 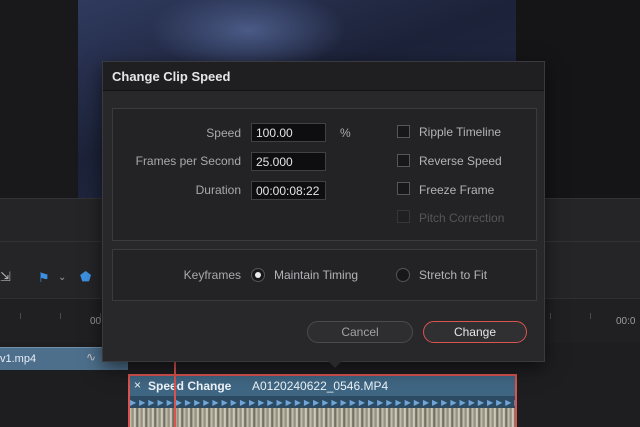 I want to click on reverse-speed-checkbox, so click(x=403, y=160).